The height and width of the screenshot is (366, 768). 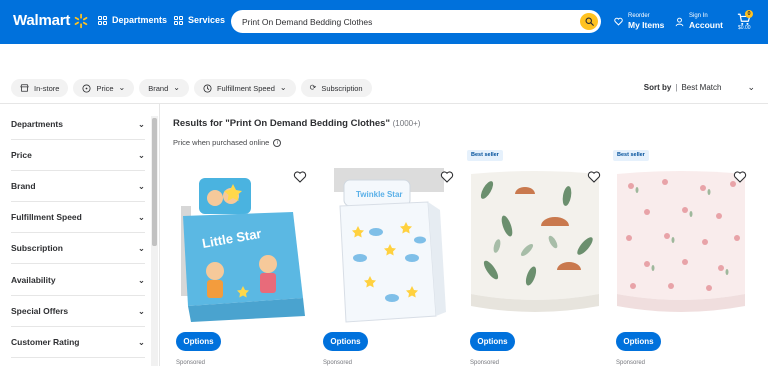 I want to click on departments-label: Departments, so click(x=140, y=20).